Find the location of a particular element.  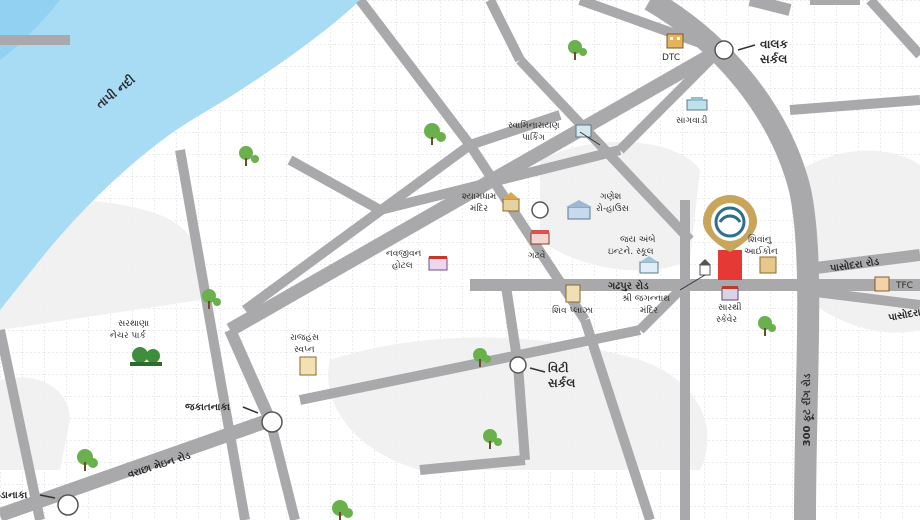

tfc-label: TFC is located at coordinates (904, 286).